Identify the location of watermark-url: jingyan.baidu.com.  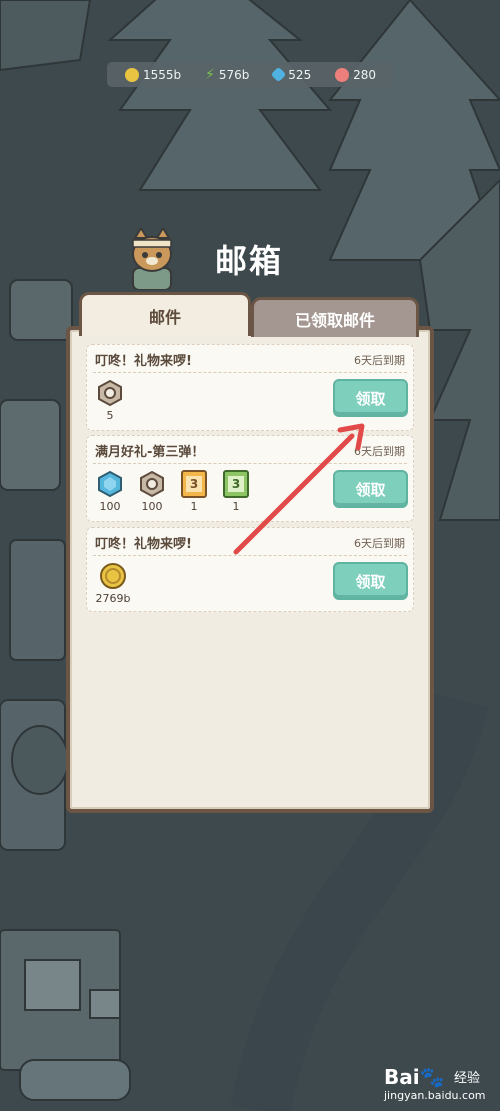
(435, 1095).